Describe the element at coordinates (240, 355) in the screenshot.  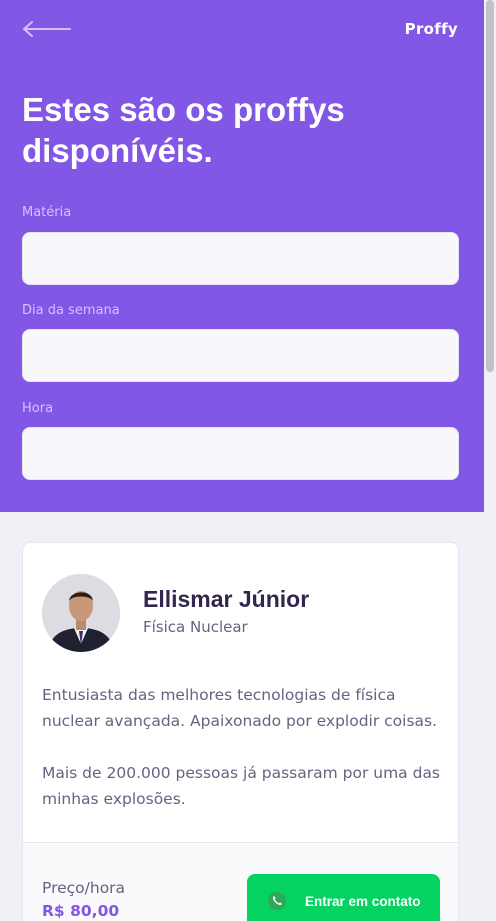
I see `week-day-input` at that location.